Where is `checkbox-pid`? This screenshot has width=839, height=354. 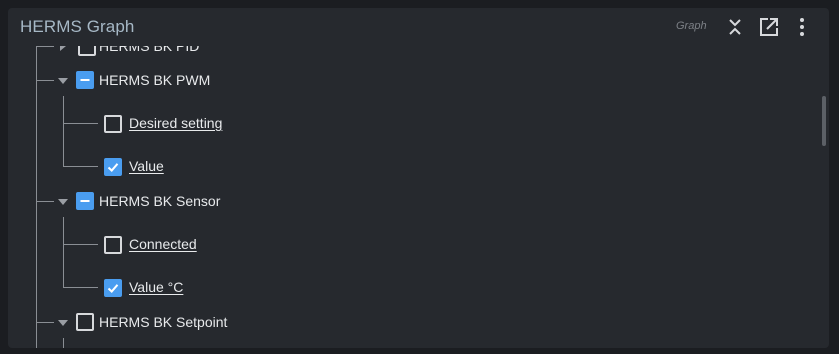 checkbox-pid is located at coordinates (87, 51).